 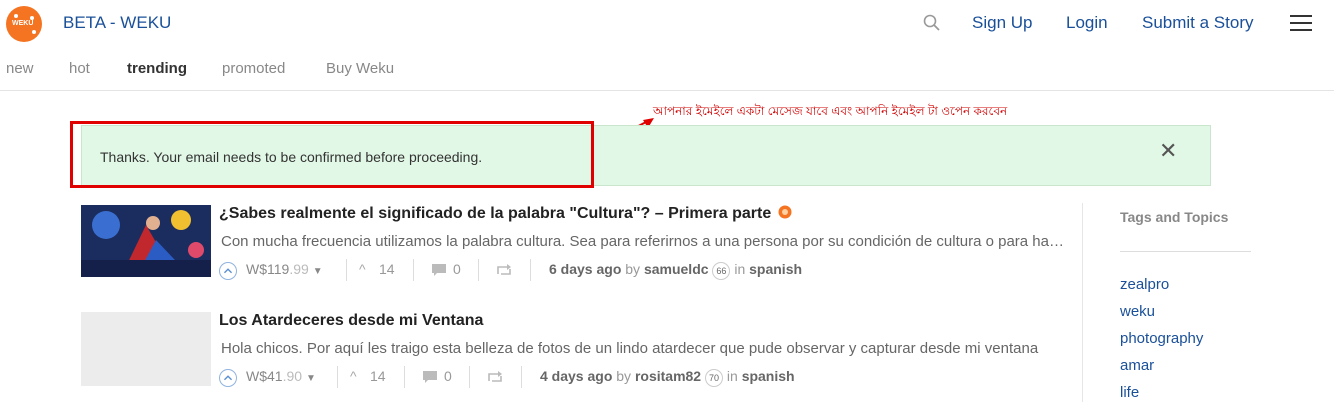 What do you see at coordinates (157, 68) in the screenshot?
I see `tab-trending: trending` at bounding box center [157, 68].